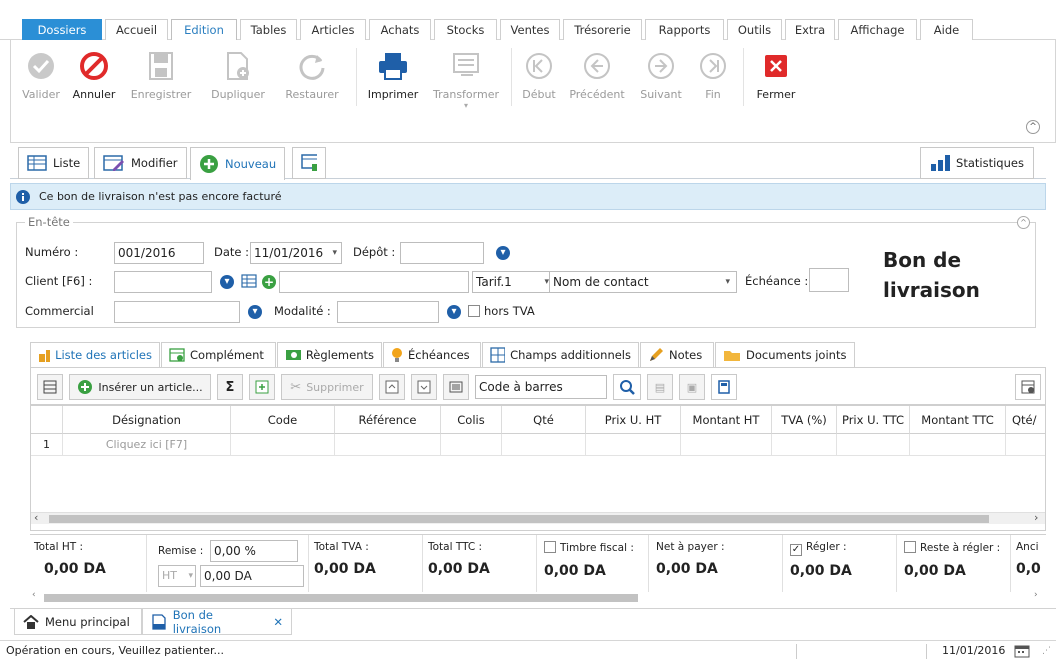 The height and width of the screenshot is (661, 1056). Describe the element at coordinates (785, 354) in the screenshot. I see `tab-documents-joints: Documents joints` at that location.